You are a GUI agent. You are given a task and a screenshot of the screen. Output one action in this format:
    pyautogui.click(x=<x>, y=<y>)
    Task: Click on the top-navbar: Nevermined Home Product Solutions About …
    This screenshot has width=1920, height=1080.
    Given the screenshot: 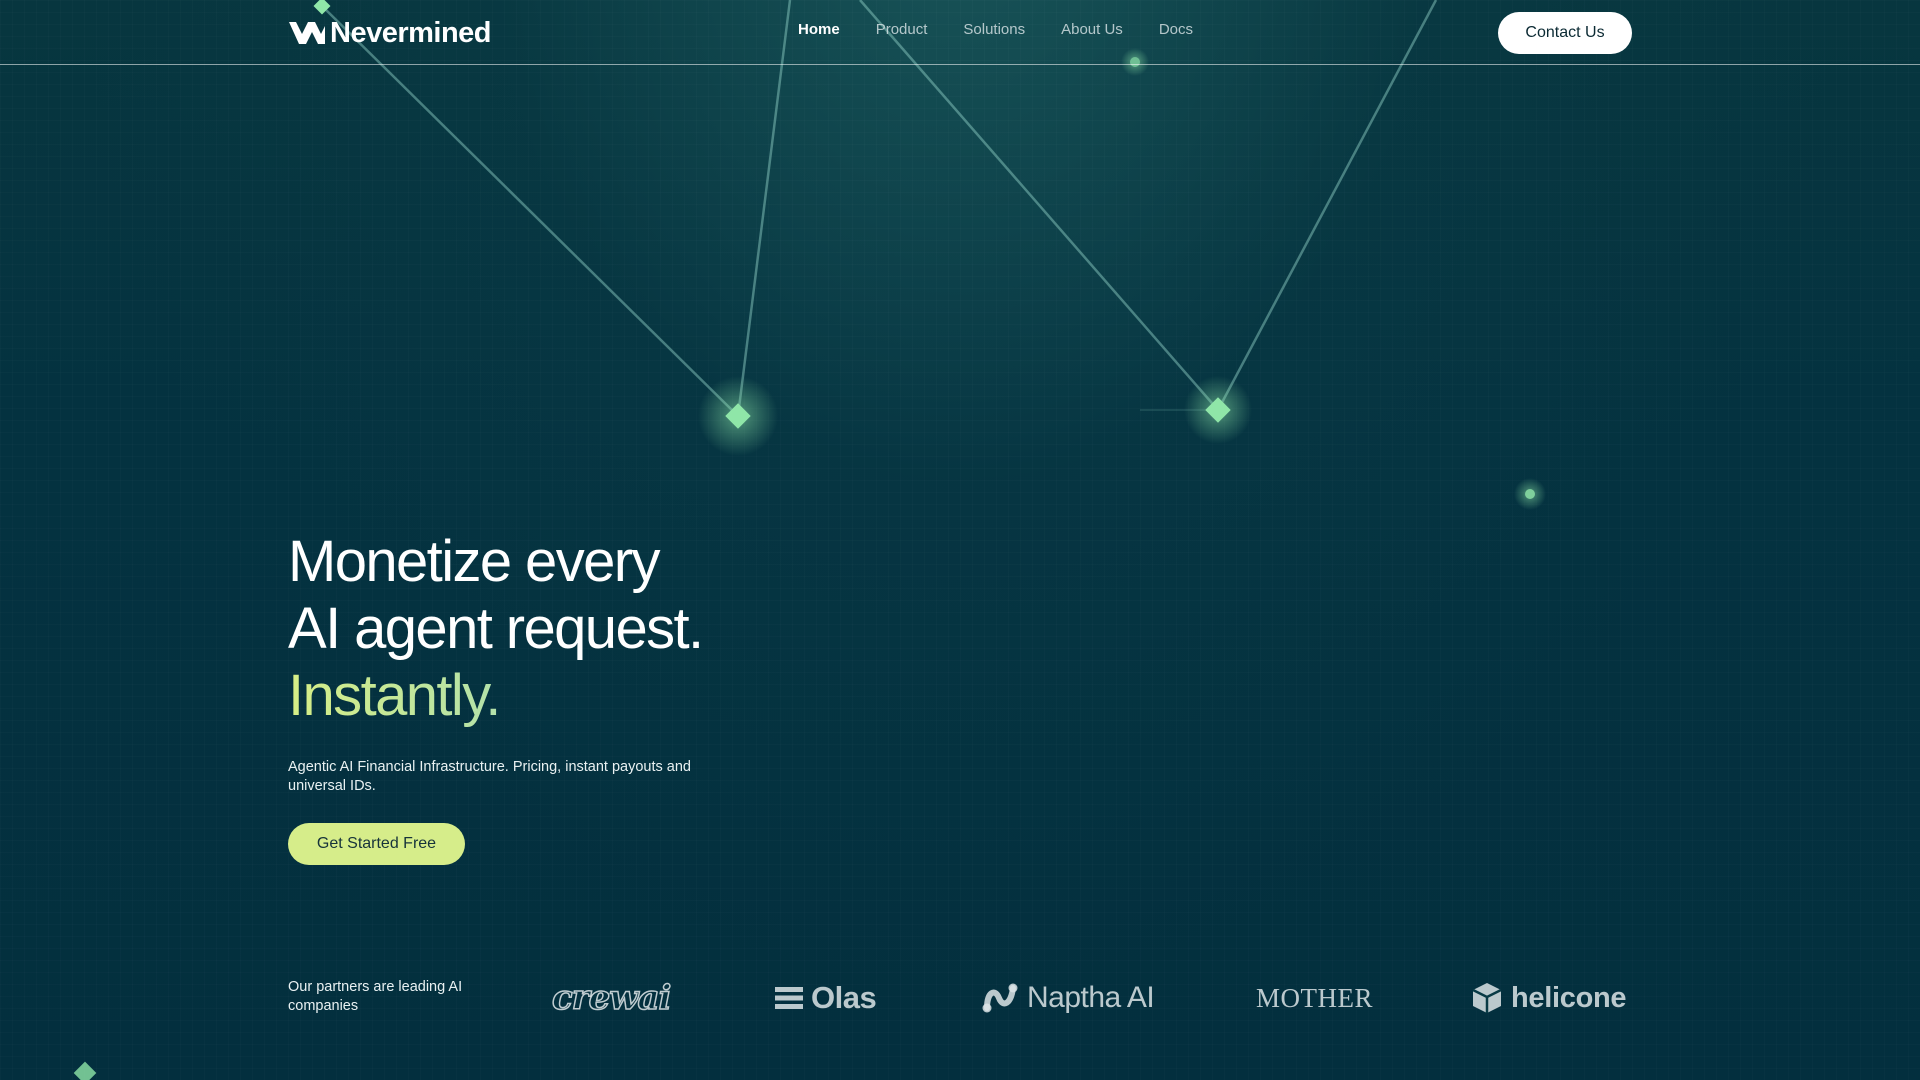 What is the action you would take?
    pyautogui.click(x=960, y=32)
    